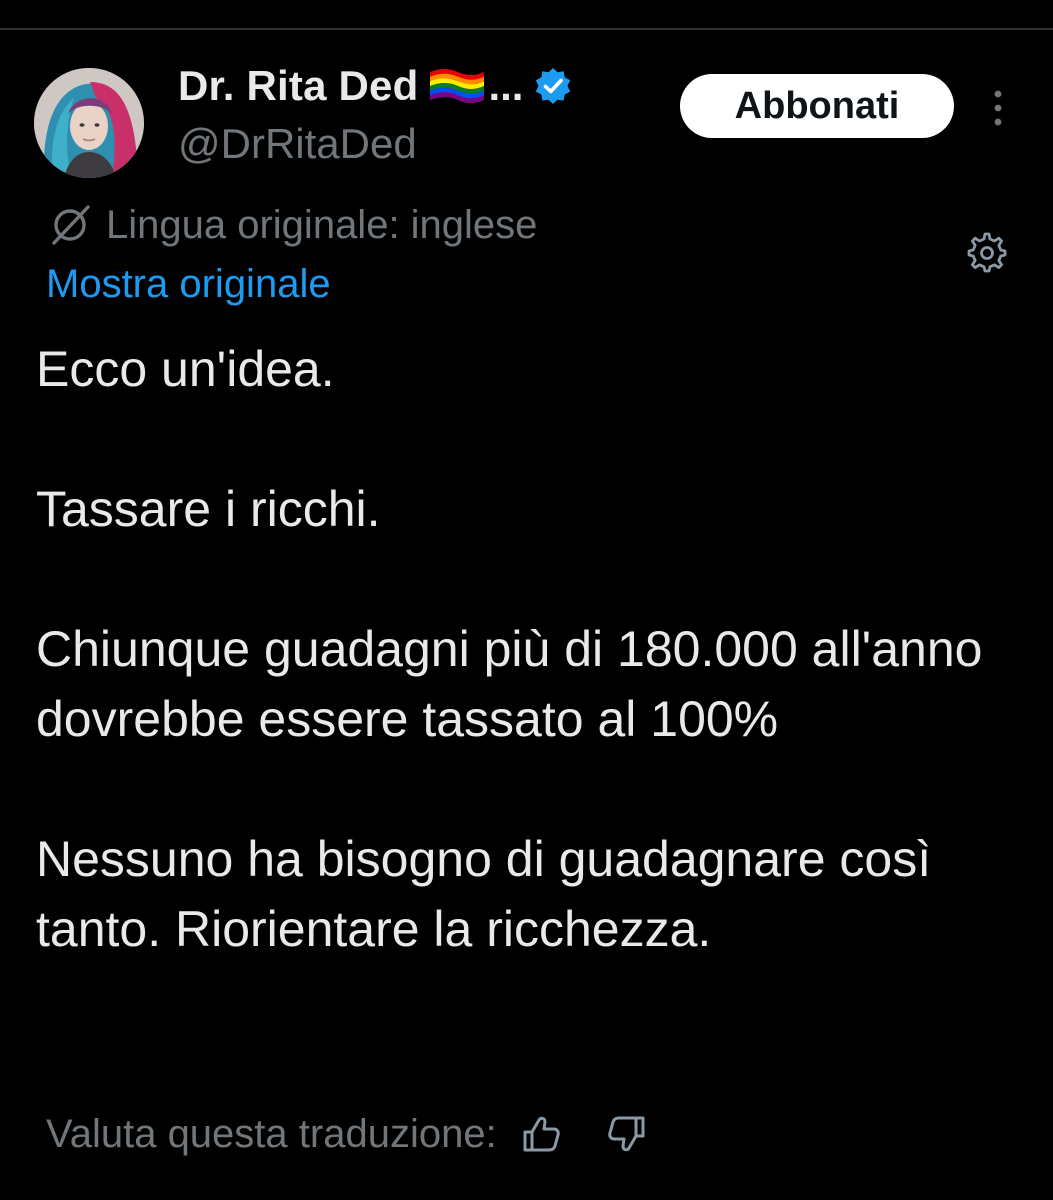 Image resolution: width=1053 pixels, height=1200 pixels. Describe the element at coordinates (188, 284) in the screenshot. I see `show-original-link: Mostra originale` at that location.